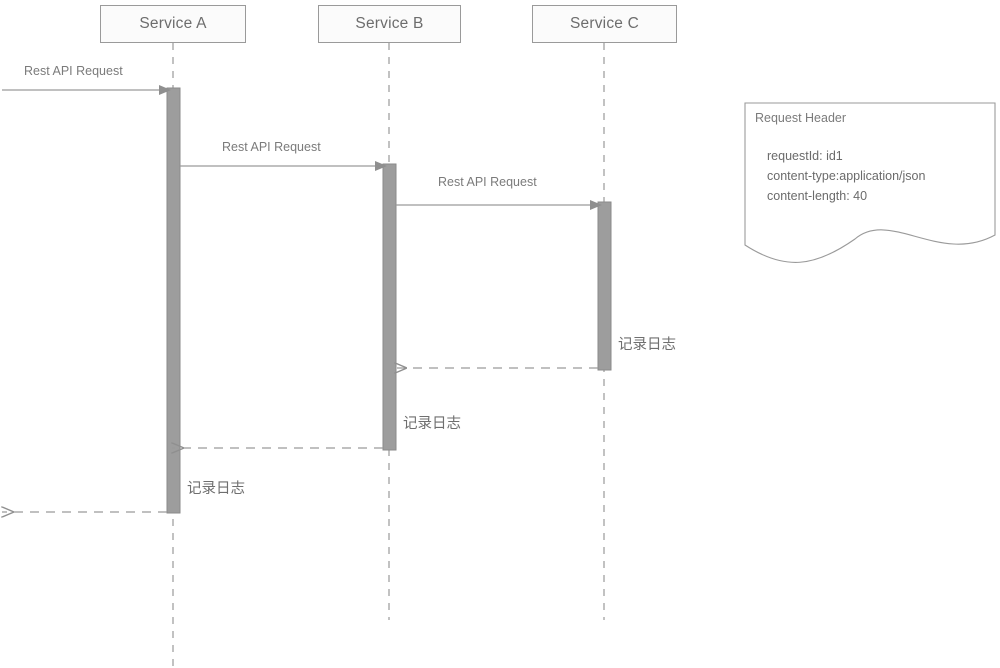 The width and height of the screenshot is (1000, 668). What do you see at coordinates (817, 196) in the screenshot?
I see `note-line-content-length: content-length: 40` at bounding box center [817, 196].